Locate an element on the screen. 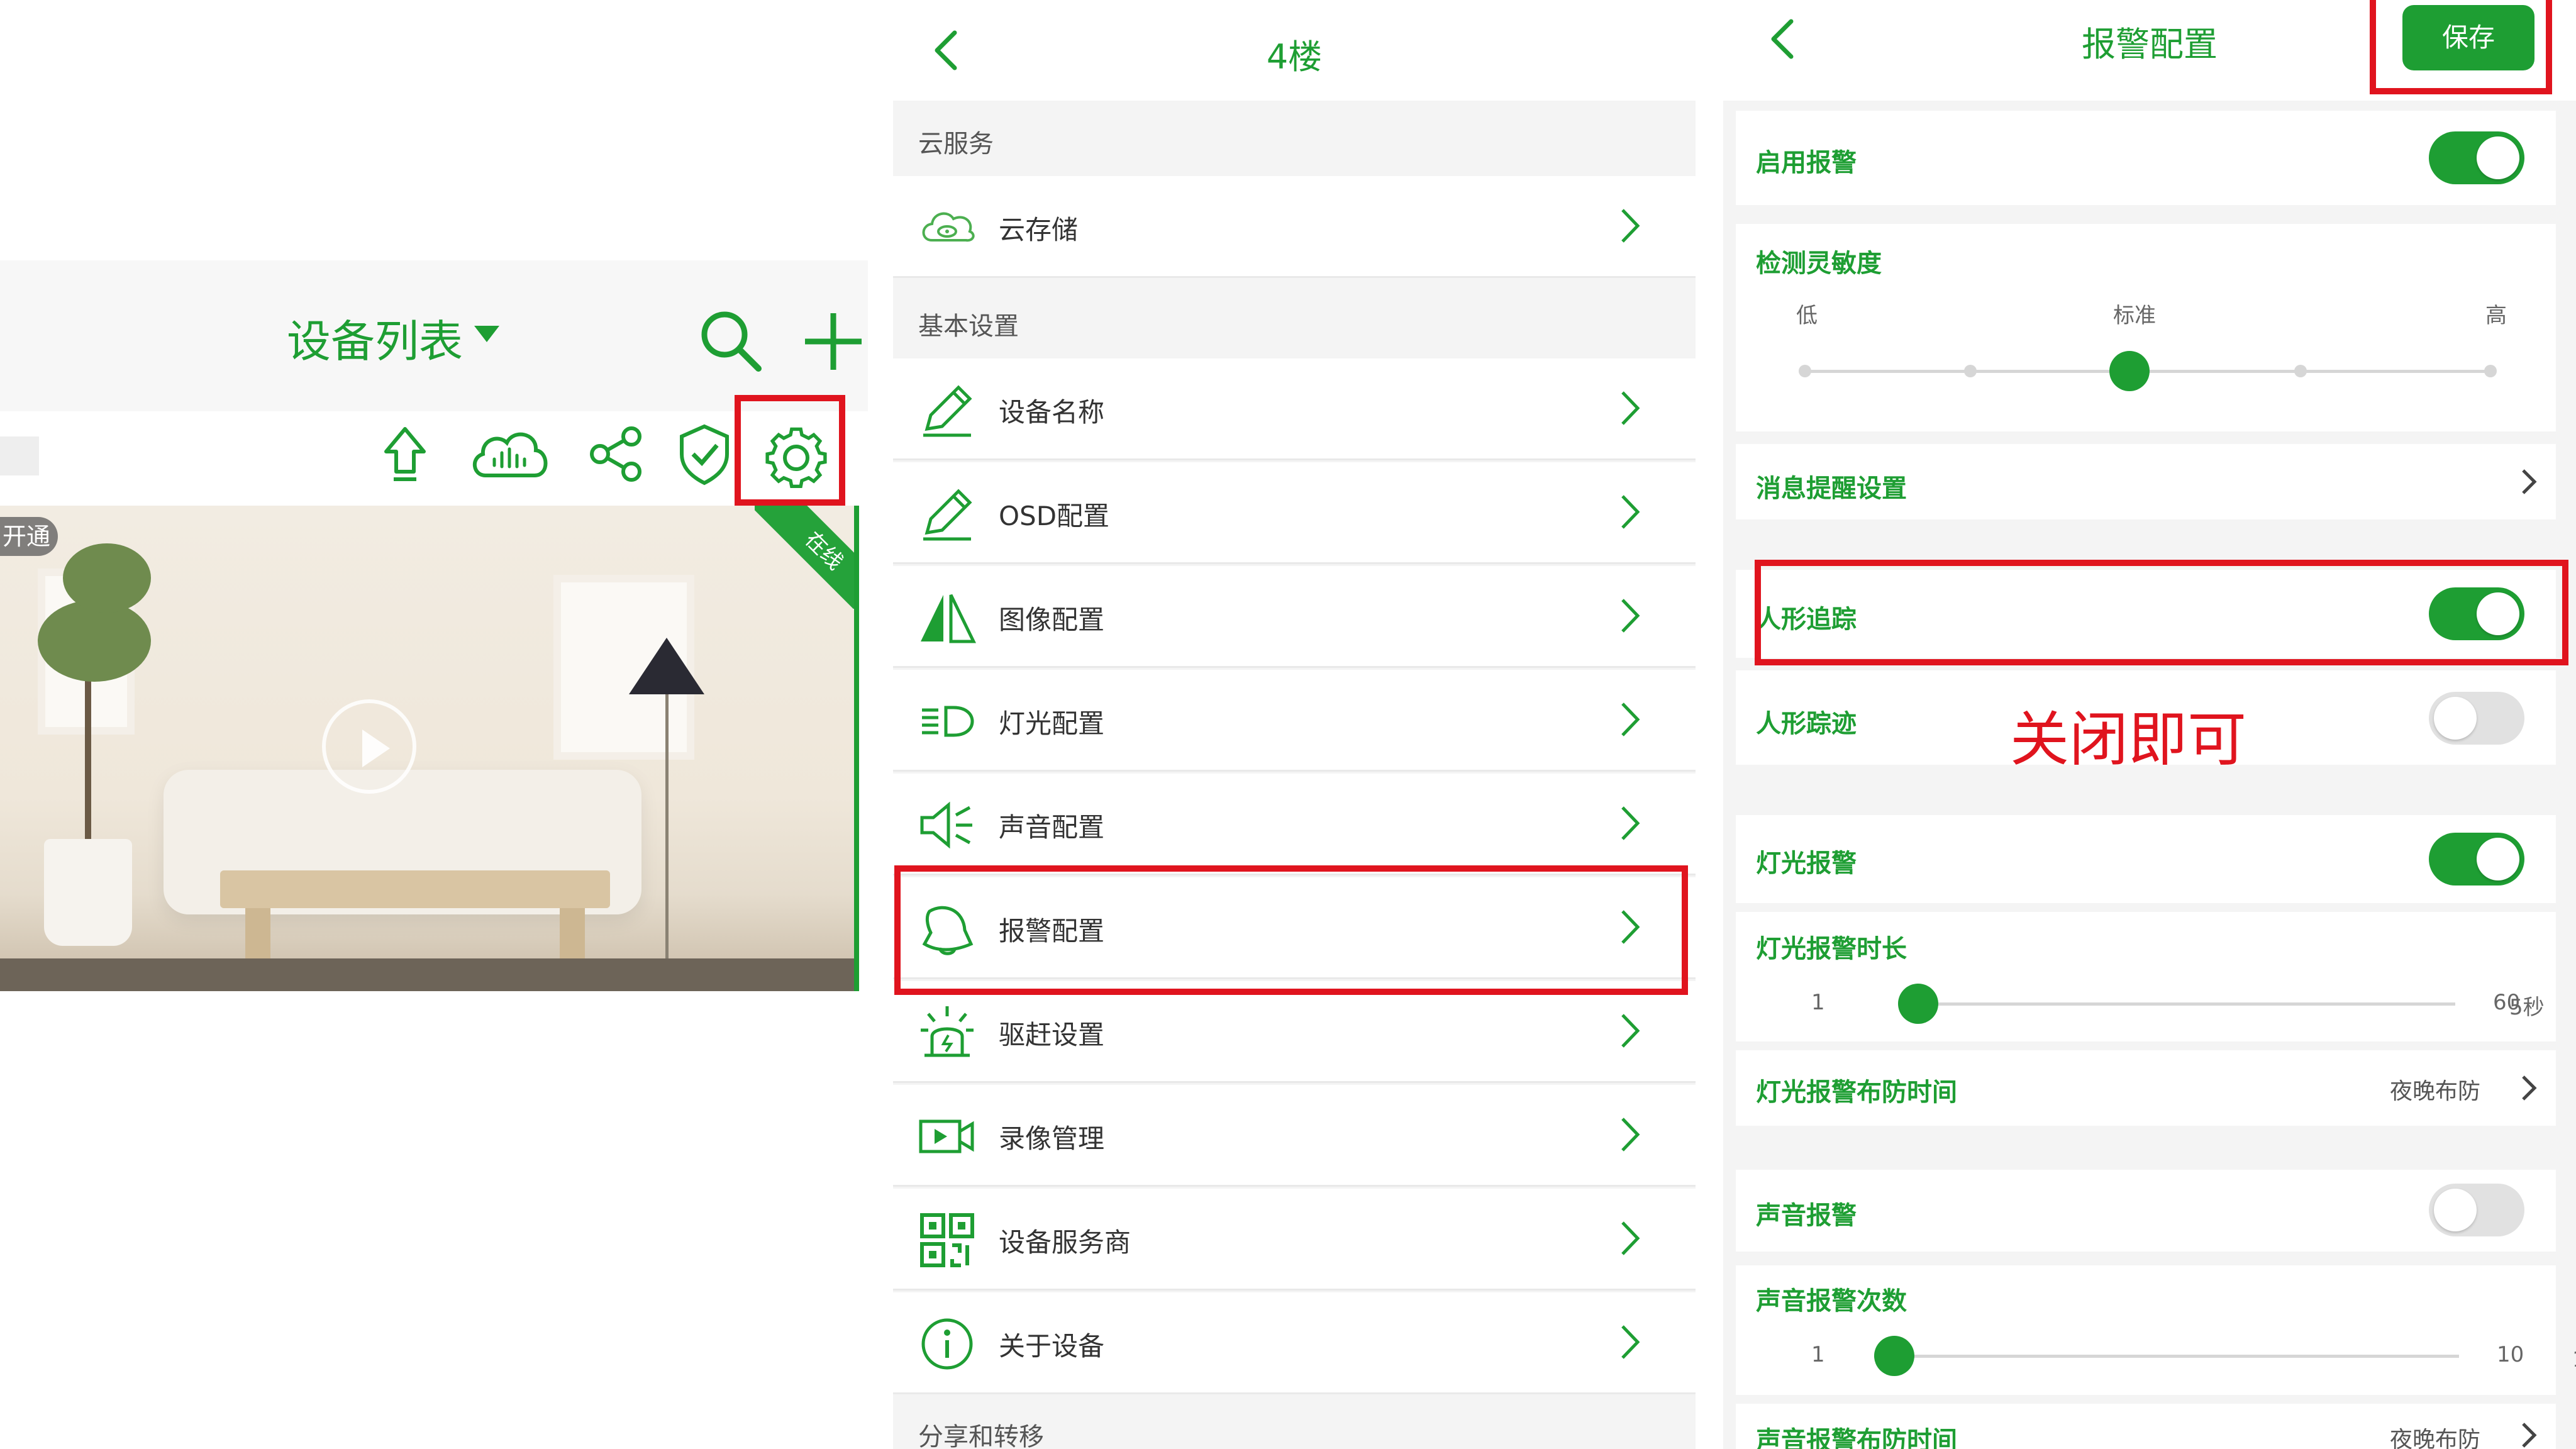 The width and height of the screenshot is (2576, 1449). human-trace-toggle is located at coordinates (2476, 718).